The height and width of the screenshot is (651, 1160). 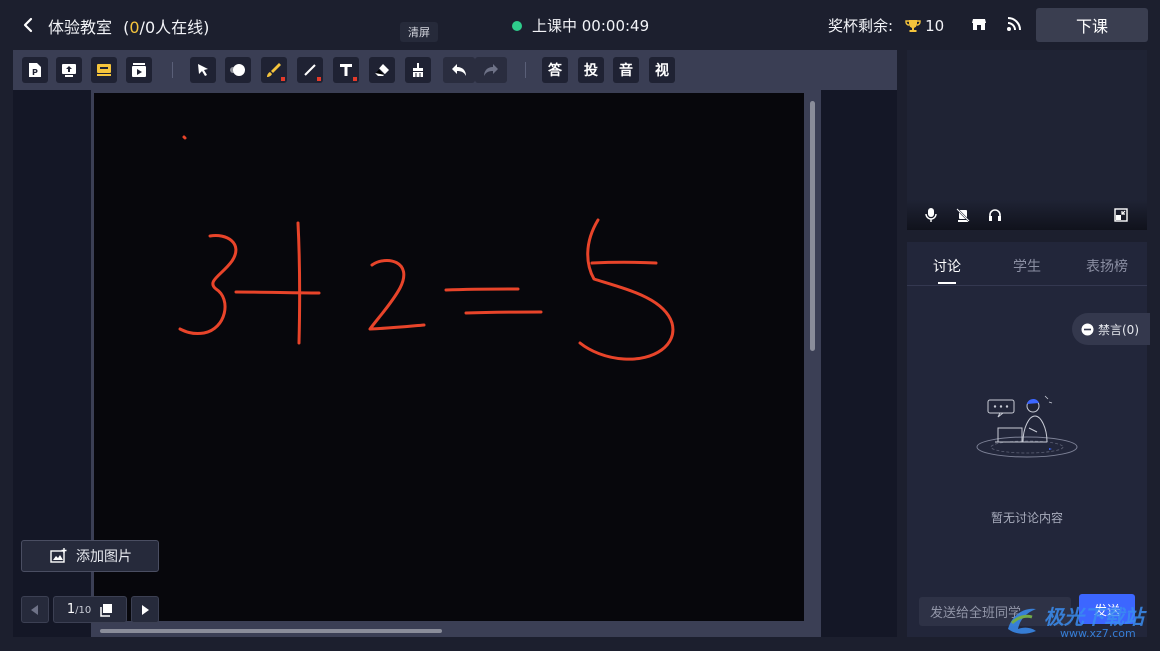 What do you see at coordinates (418, 70) in the screenshot?
I see `clear-screen-icon` at bounding box center [418, 70].